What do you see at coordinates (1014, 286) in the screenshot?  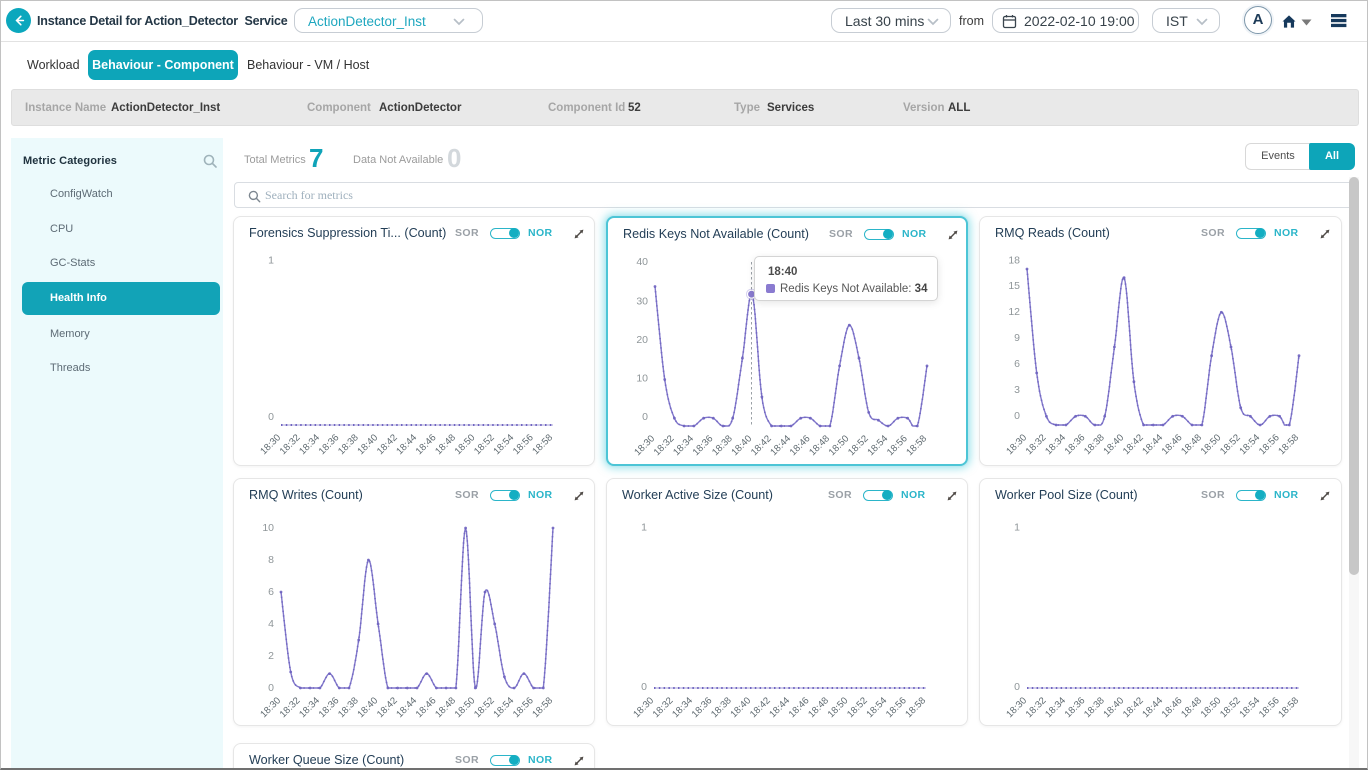 I see `svg-text: 15` at bounding box center [1014, 286].